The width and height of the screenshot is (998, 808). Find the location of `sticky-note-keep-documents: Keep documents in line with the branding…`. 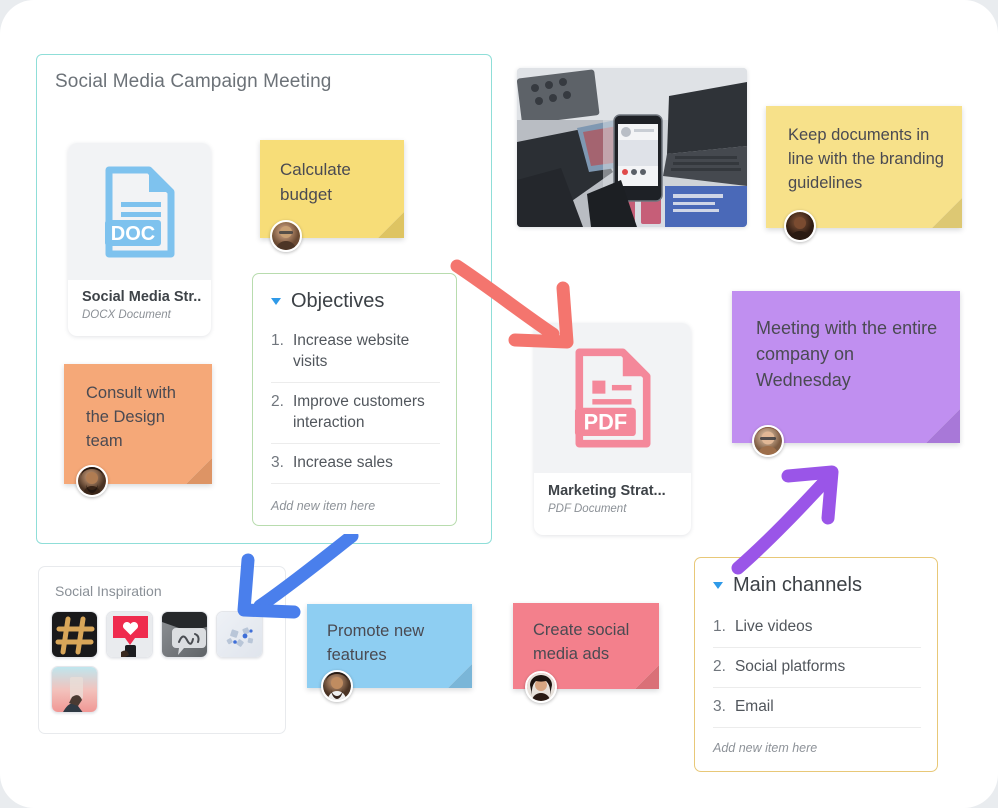

sticky-note-keep-documents: Keep documents in line with the branding… is located at coordinates (864, 174).